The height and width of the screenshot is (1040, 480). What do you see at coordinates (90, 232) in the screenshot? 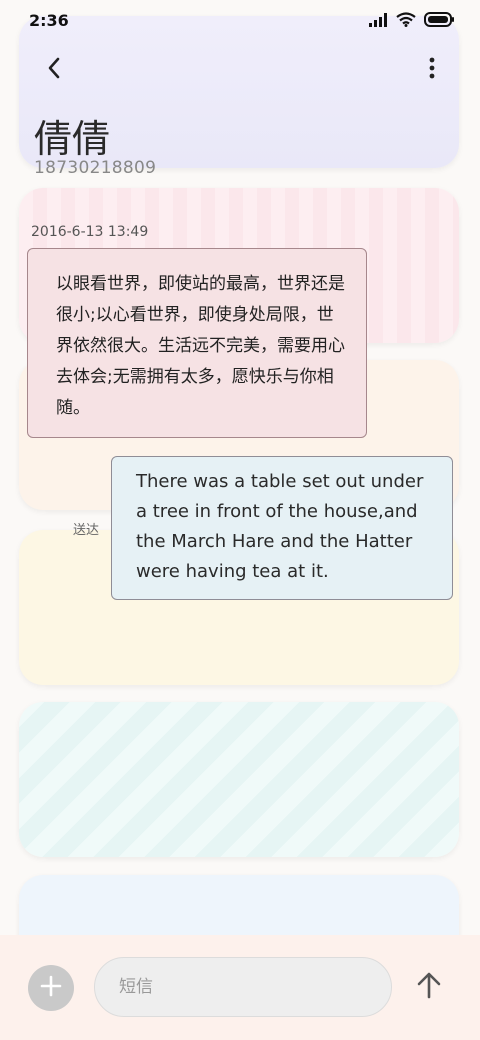
I see `message-timestamp: 2016-6-13 13:49` at bounding box center [90, 232].